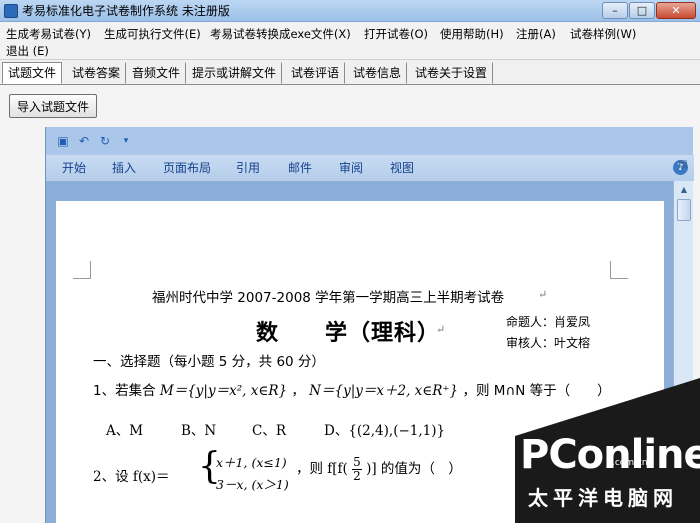 This screenshot has width=700, height=523. Describe the element at coordinates (48, 34) in the screenshot. I see `menu-generate-exam: 生成考易试卷(Y)` at that location.